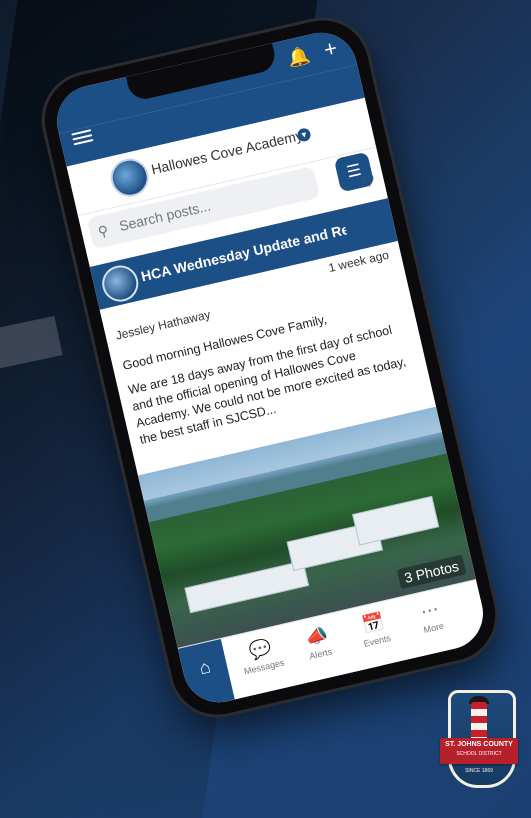 The image size is (531, 818). What do you see at coordinates (318, 642) in the screenshot?
I see `tab-alerts: 📣 Alerts` at bounding box center [318, 642].